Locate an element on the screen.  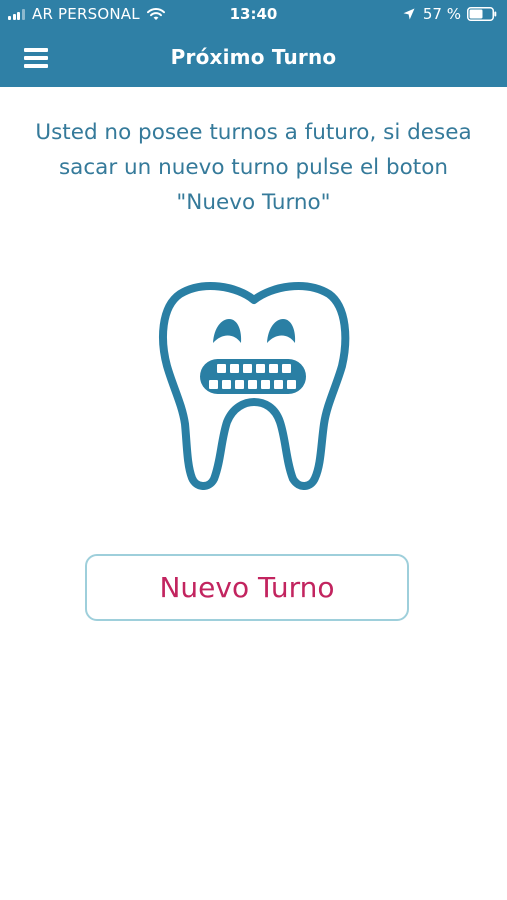
app-header: AR PERSONAL 13:40 57 % Próximo Turno is located at coordinates (253, 43).